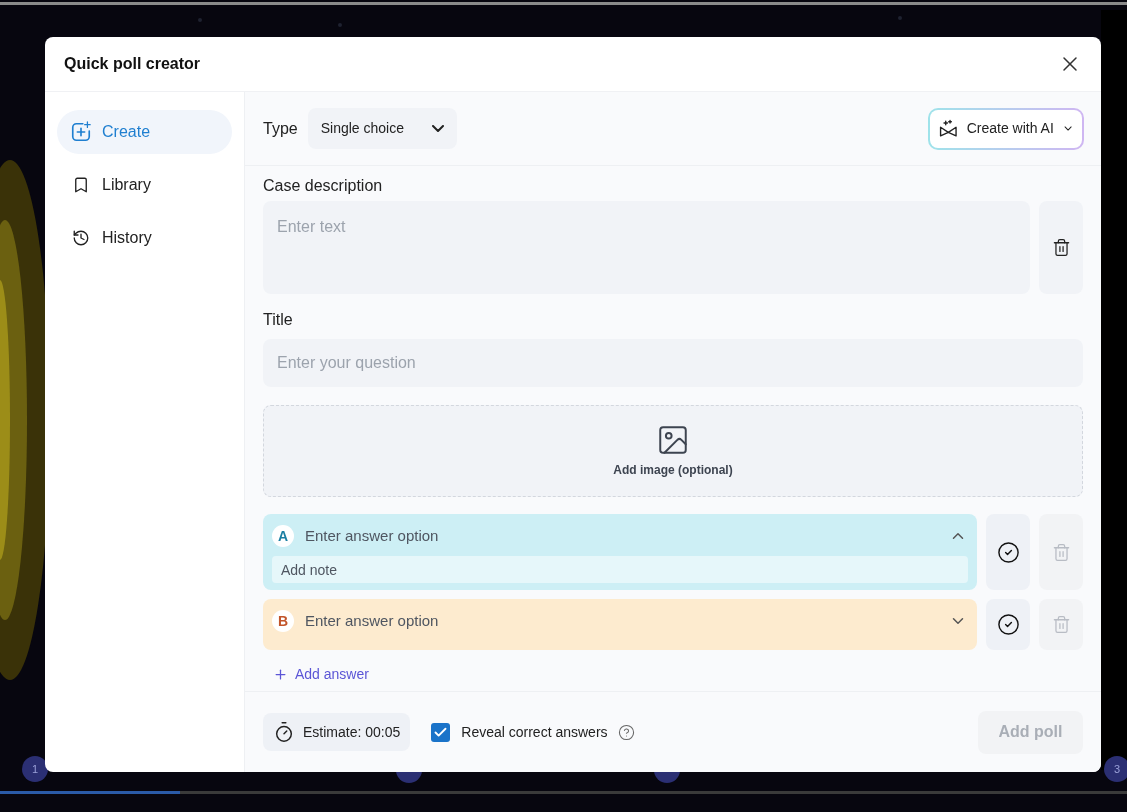  I want to click on title-label: Title, so click(278, 320).